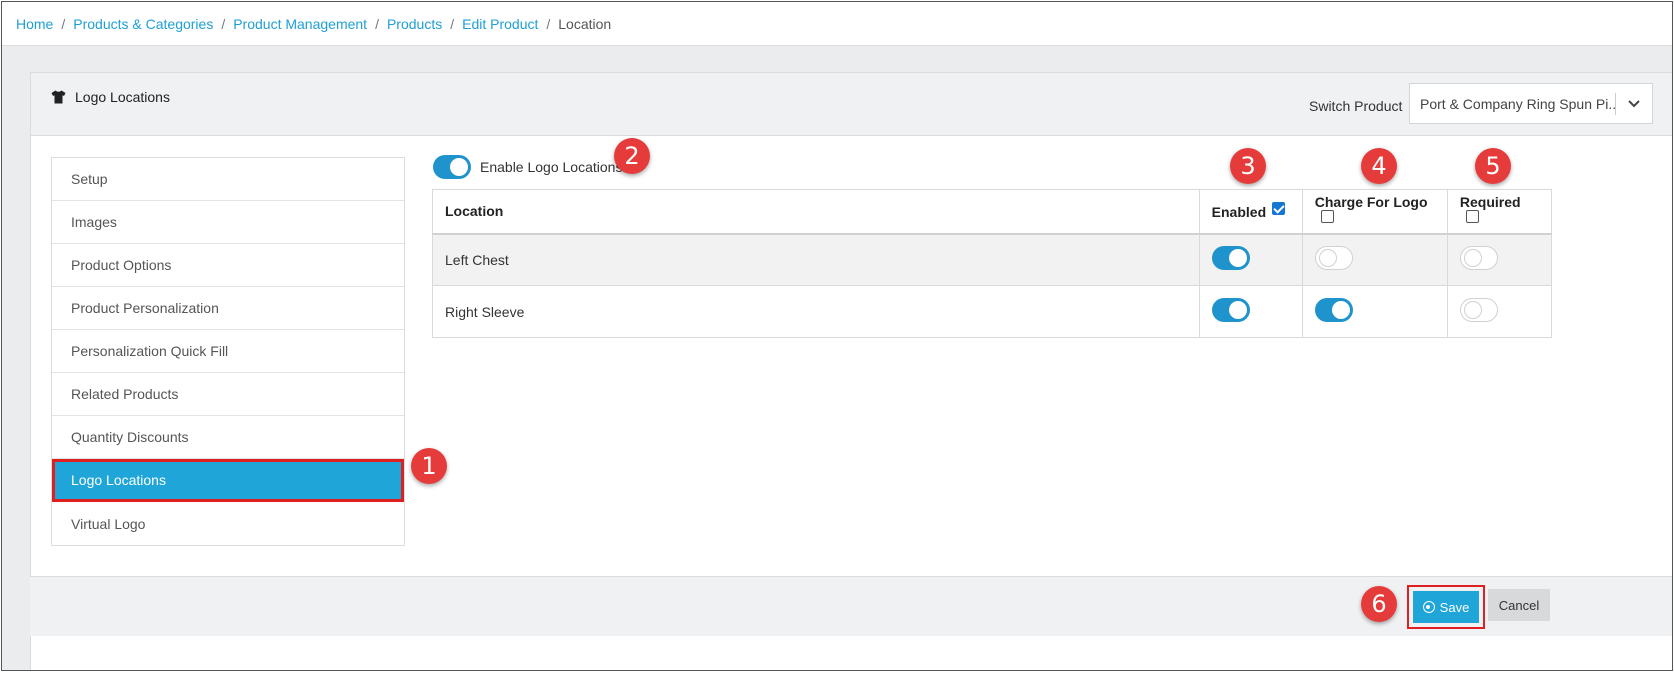 The height and width of the screenshot is (673, 1674). I want to click on charge-all-checkbox, so click(1327, 217).